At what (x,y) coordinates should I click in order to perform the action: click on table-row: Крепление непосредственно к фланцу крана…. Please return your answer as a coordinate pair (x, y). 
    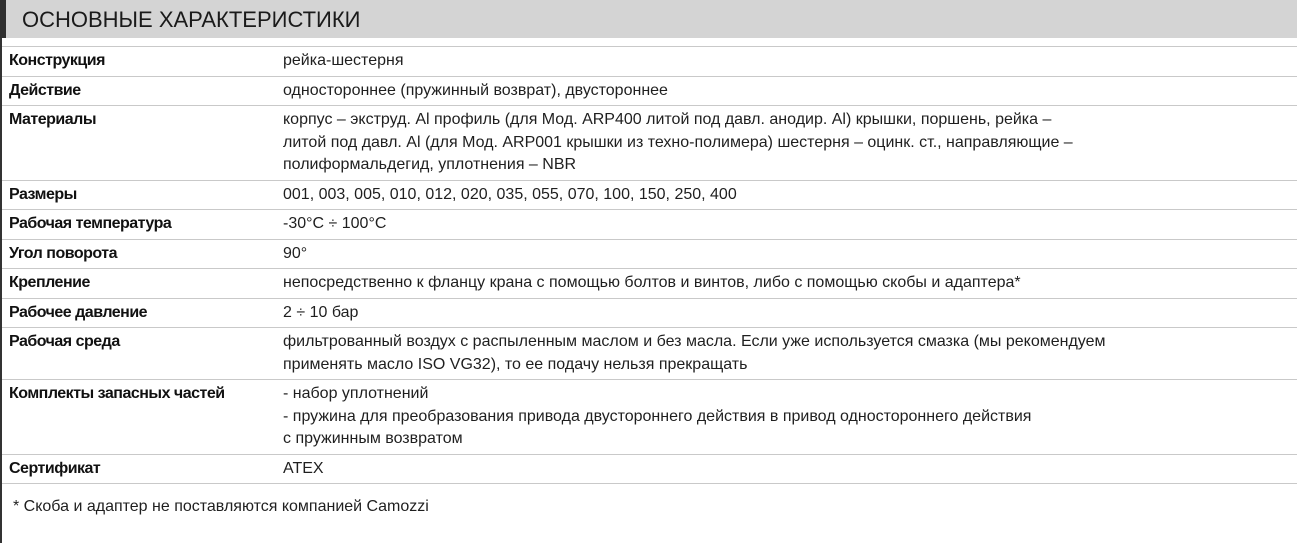
    Looking at the image, I should click on (649, 283).